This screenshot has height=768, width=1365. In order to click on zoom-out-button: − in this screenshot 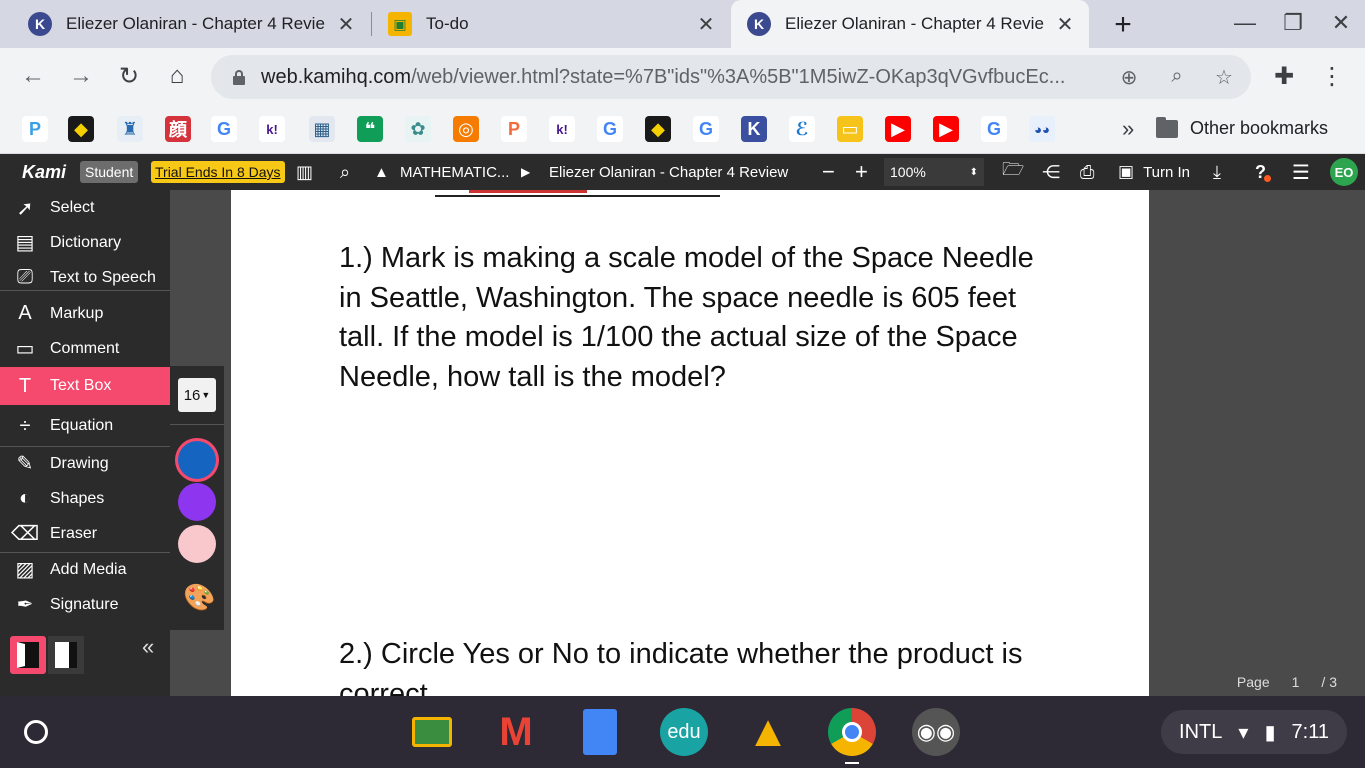, I will do `click(828, 172)`.